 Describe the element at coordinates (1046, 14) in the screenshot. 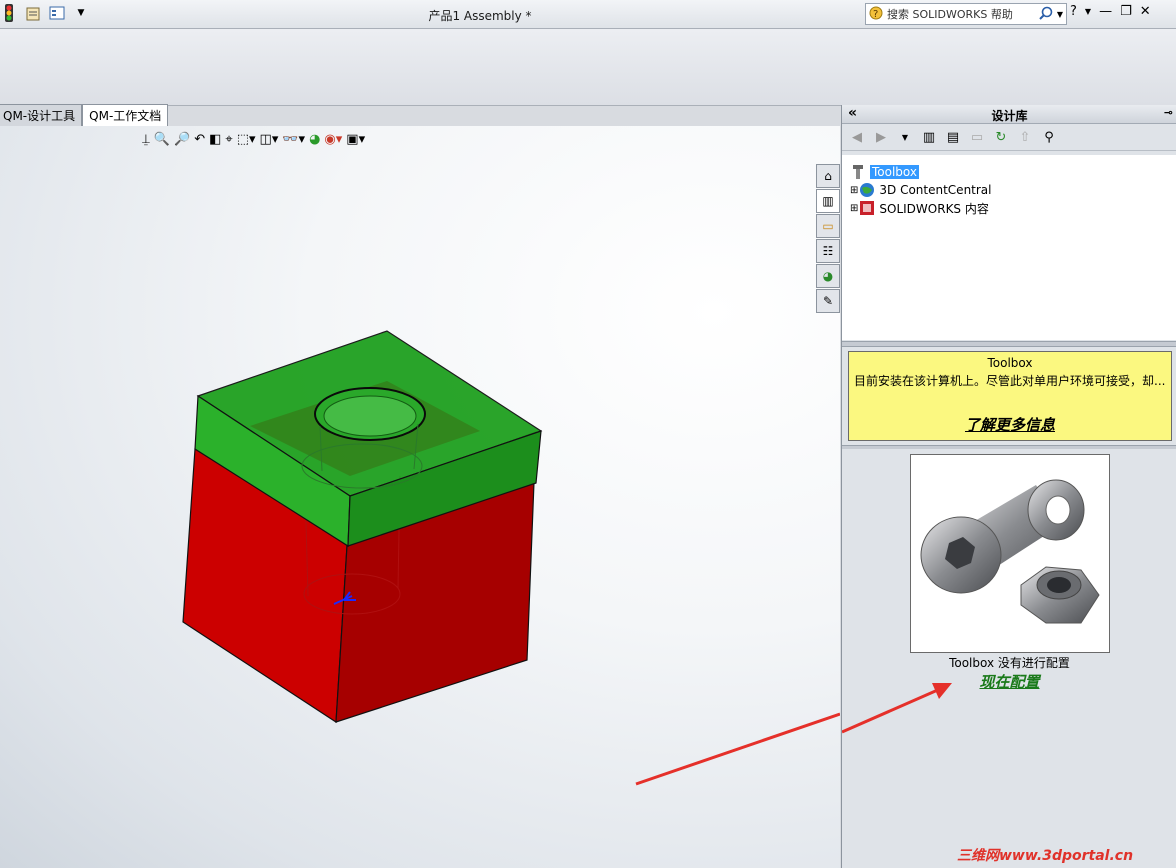

I see `search-icon` at that location.